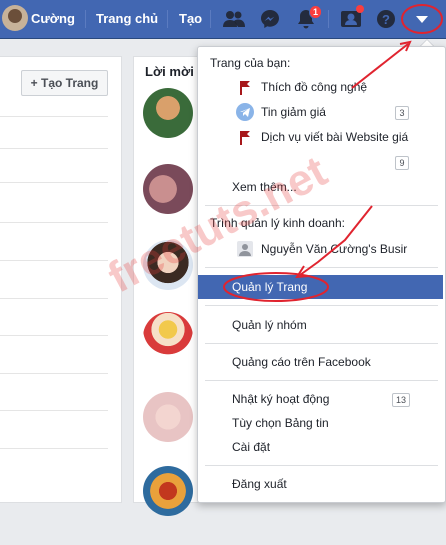 The image size is (446, 545). What do you see at coordinates (353, 159) in the screenshot?
I see `annotation-arrows` at bounding box center [353, 159].